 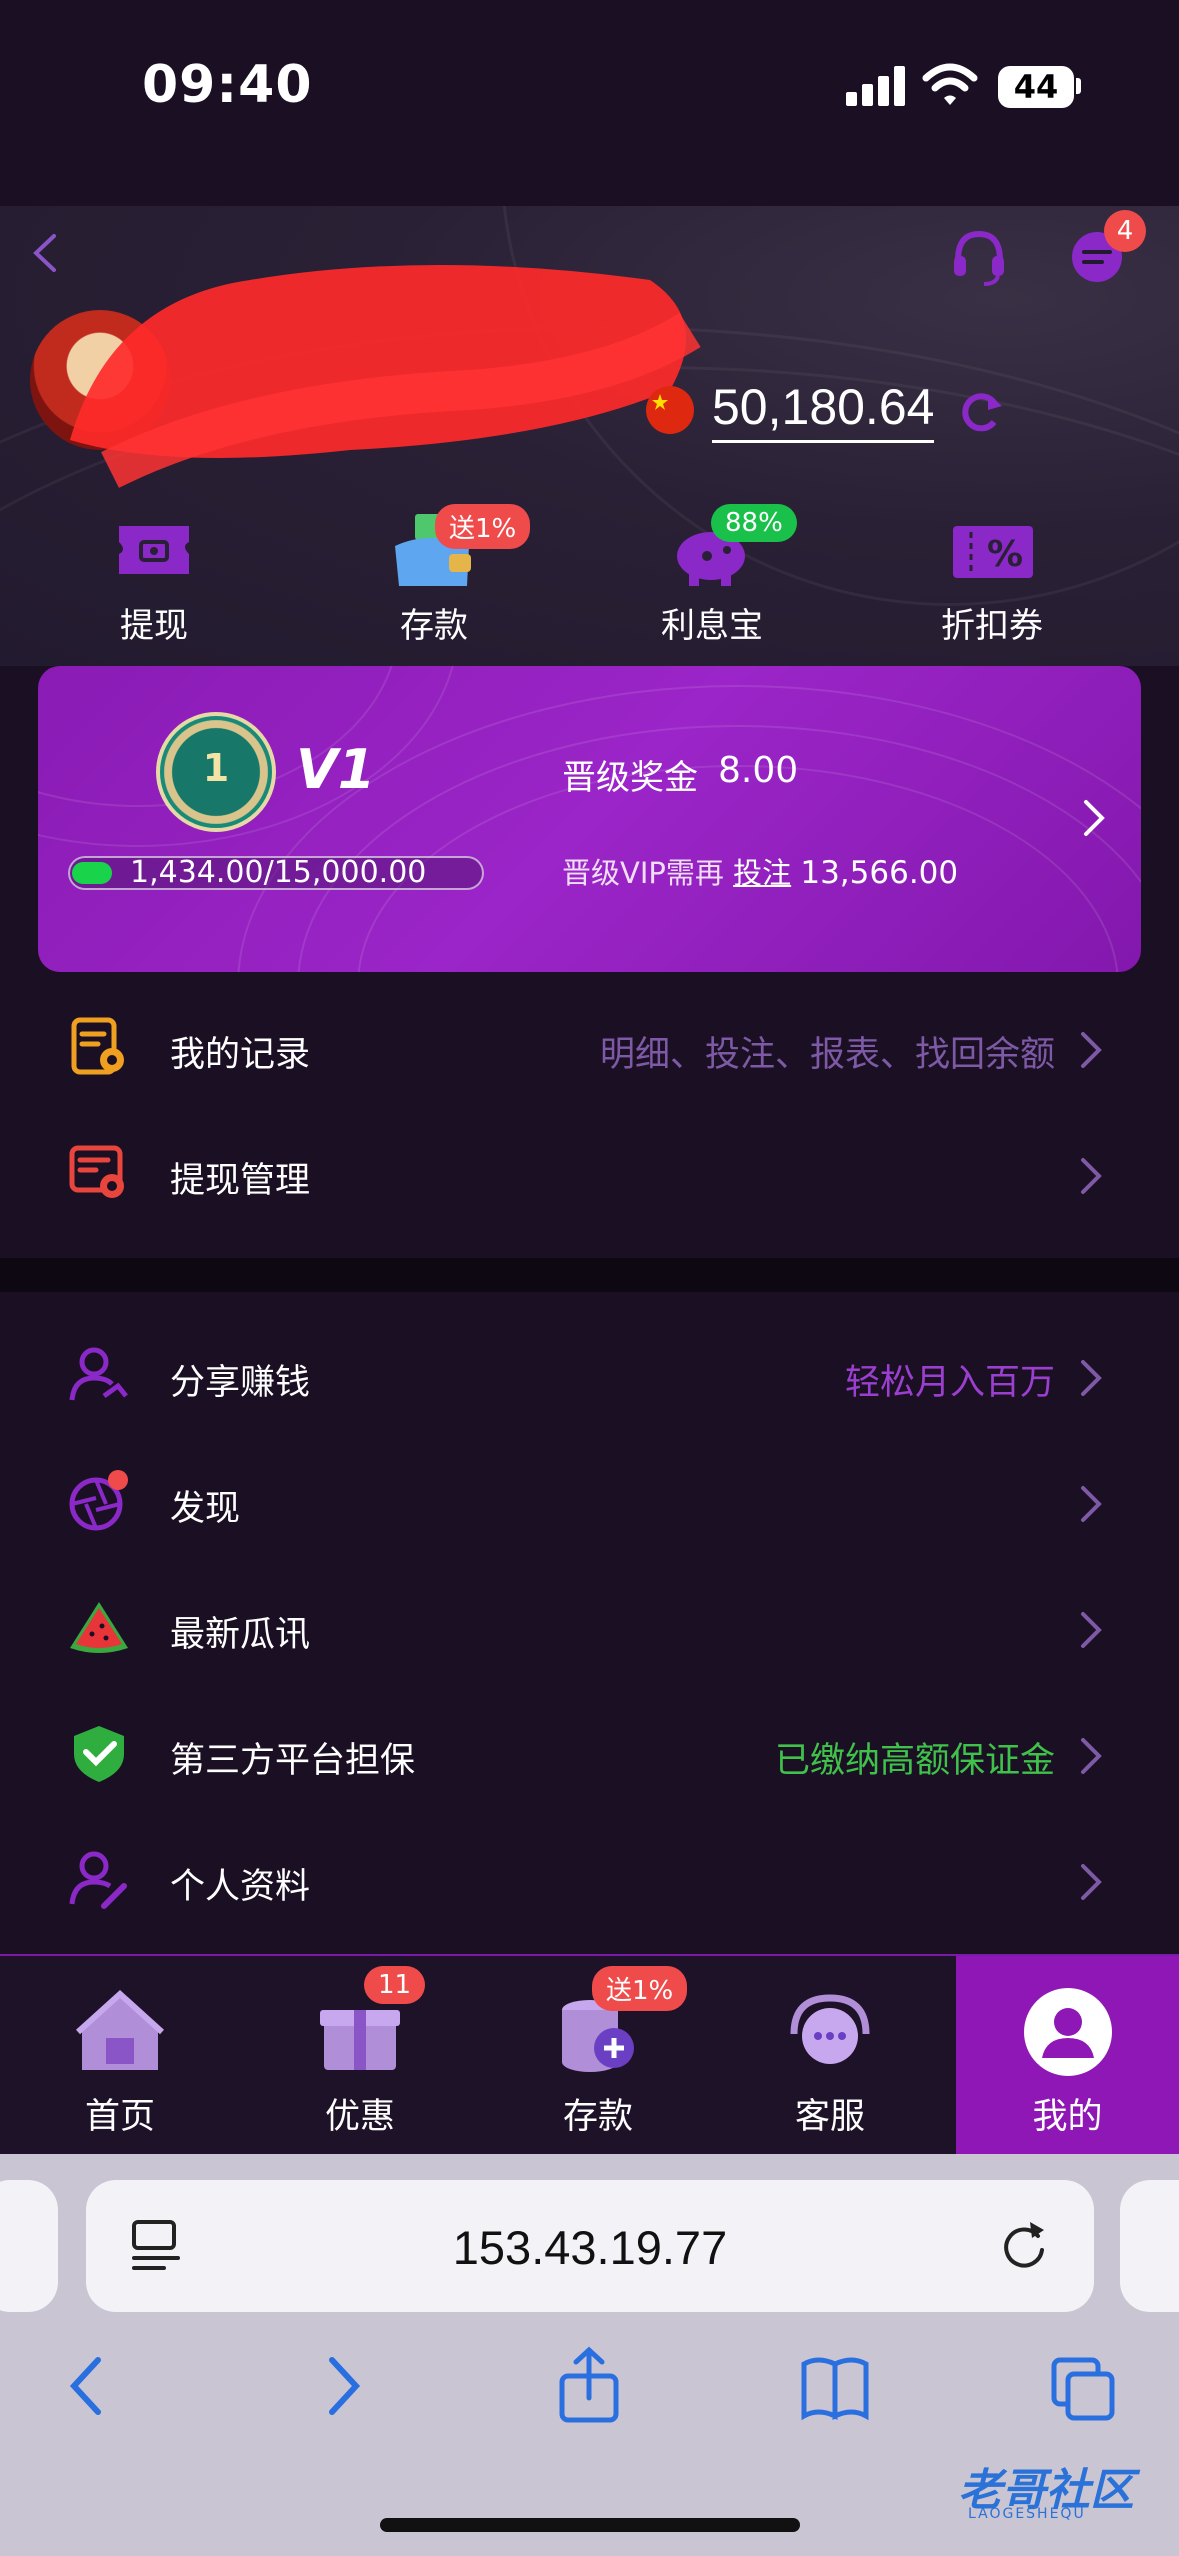 I want to click on url-text: 153.43.19.77, so click(x=590, y=2247).